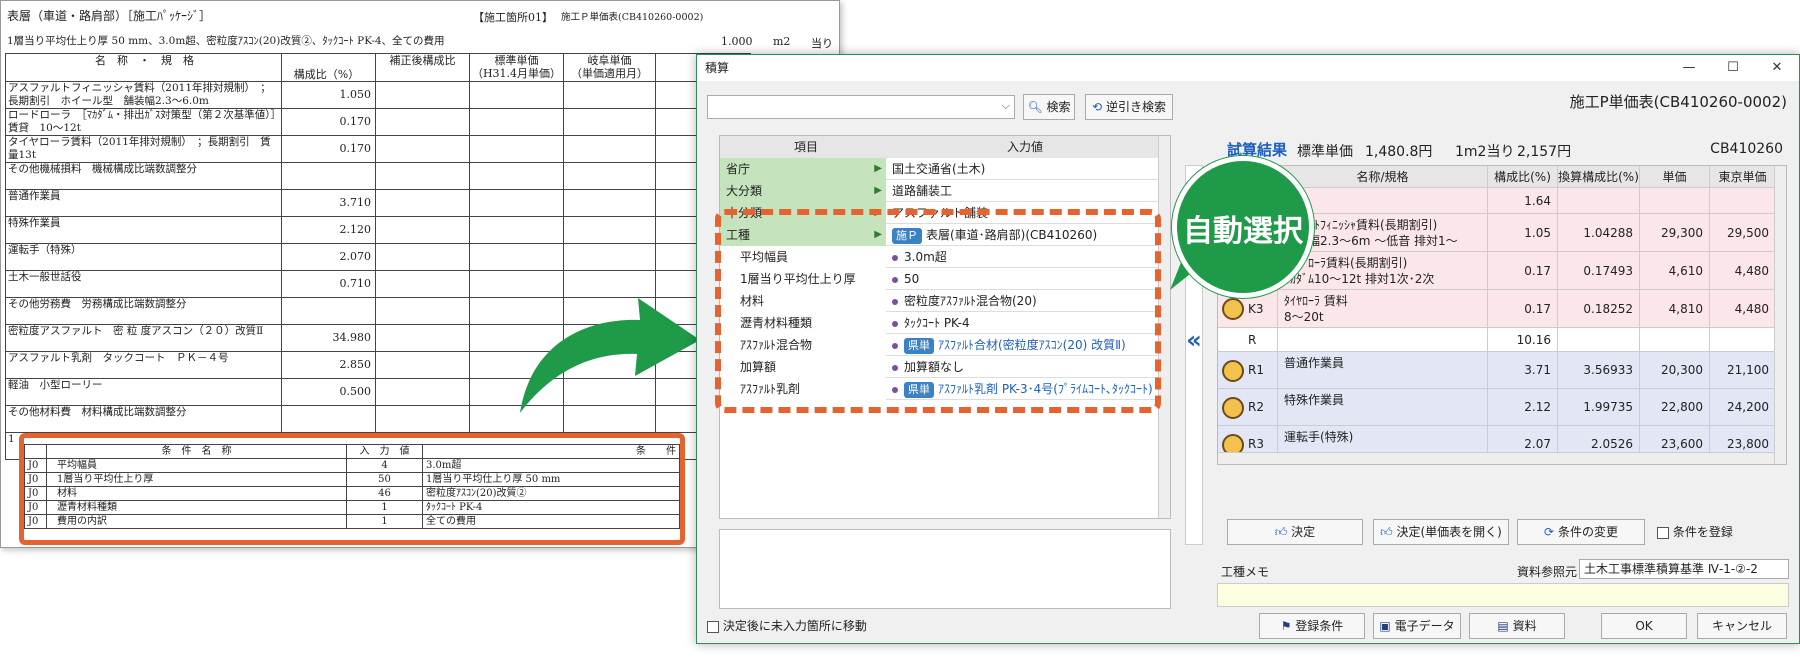 The height and width of the screenshot is (660, 1800). I want to click on grid-value: 密粒度ｱｽﾌｧﾙﾄ混合物(20), so click(1023, 301).